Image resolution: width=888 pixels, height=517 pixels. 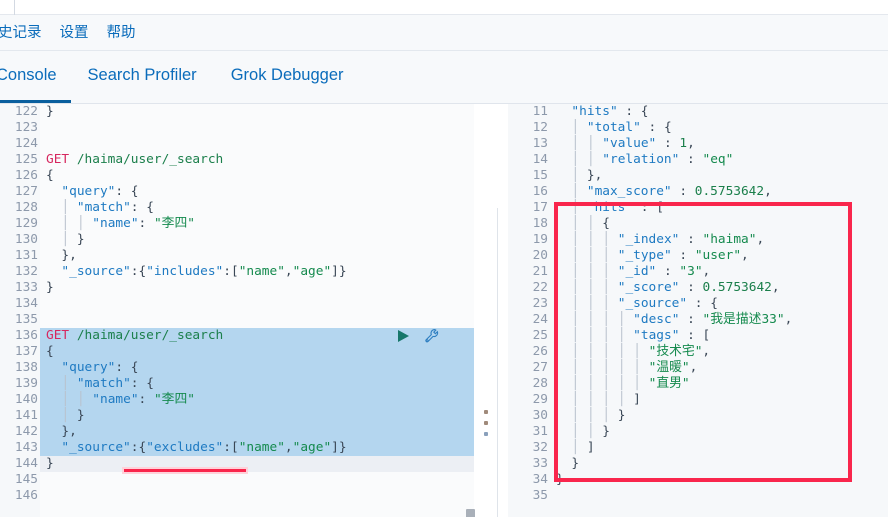 I want to click on line-number: 30▲, so click(x=532, y=416).